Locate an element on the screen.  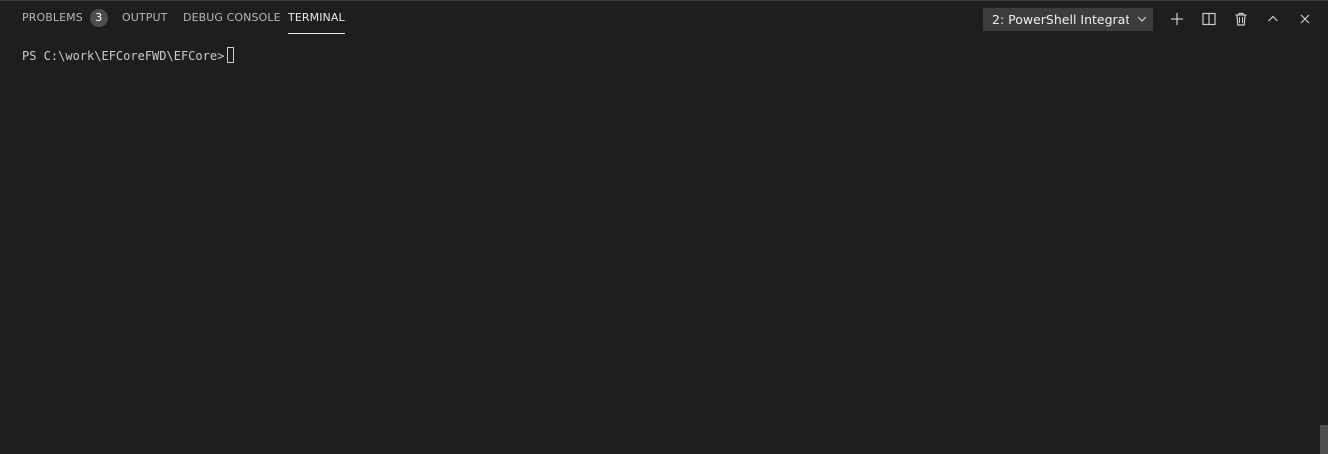
maximize-panel-button is located at coordinates (1273, 19).